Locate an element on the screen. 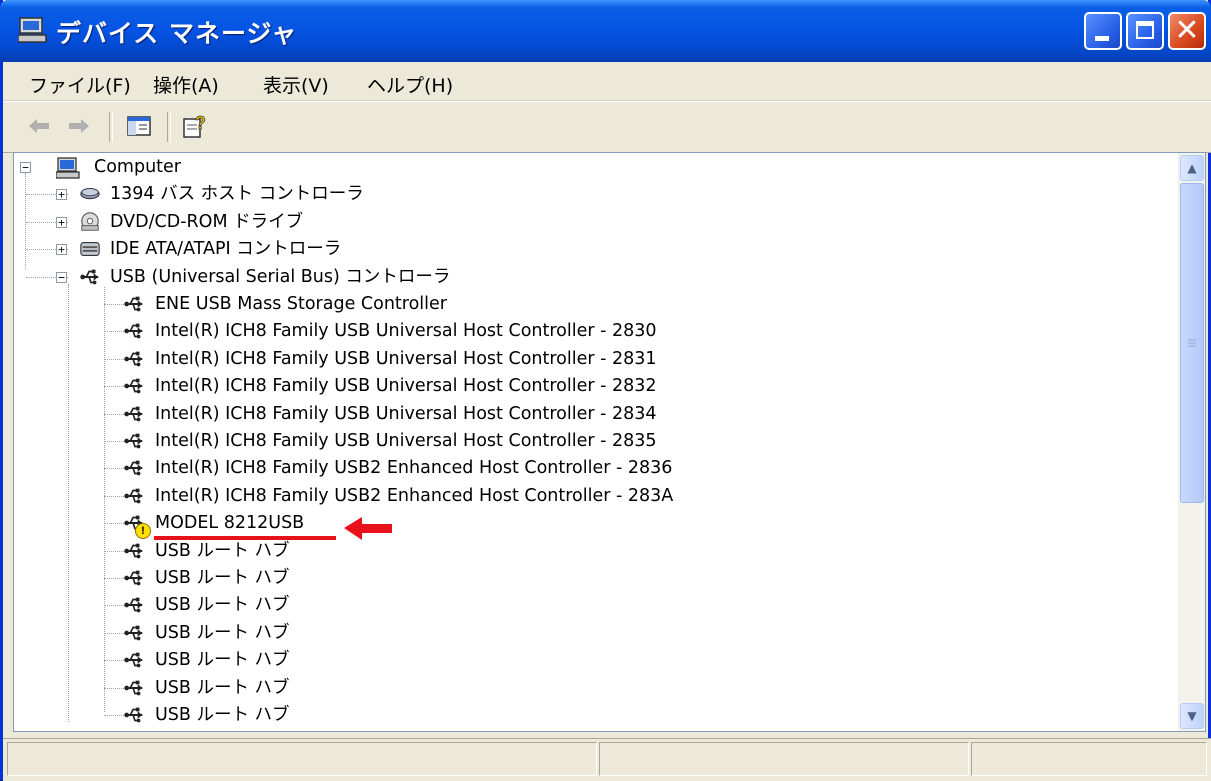 Image resolution: width=1211 pixels, height=781 pixels. tree-category: − USB (Universal Serial Bus) コントローラ is located at coordinates (564, 277).